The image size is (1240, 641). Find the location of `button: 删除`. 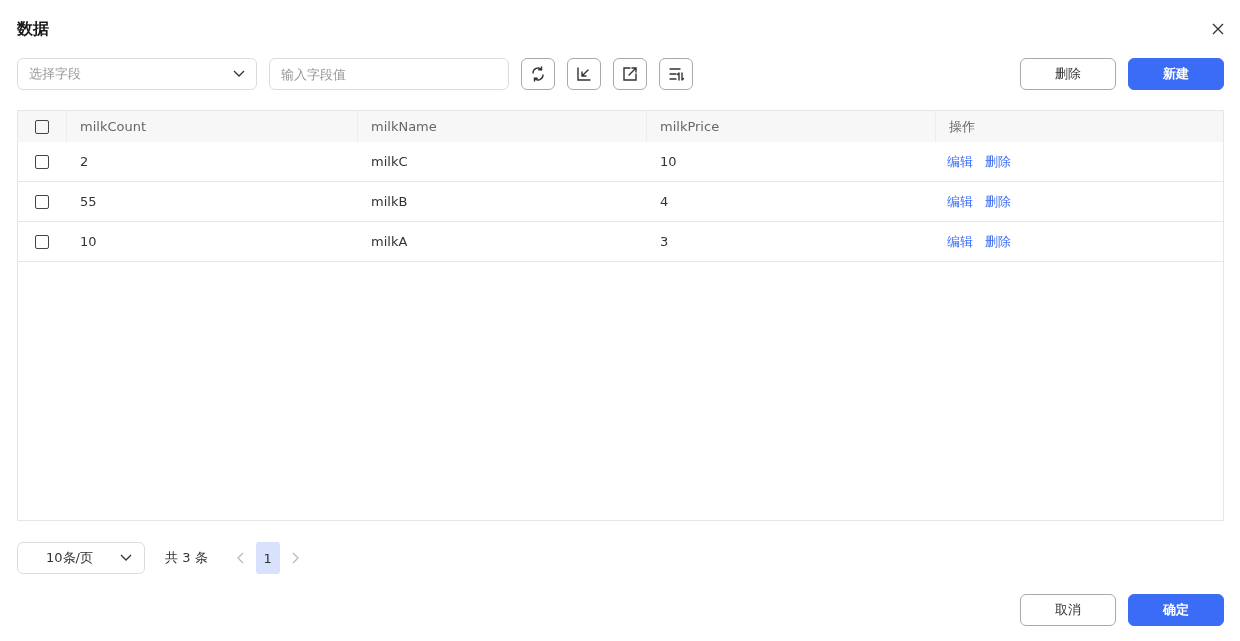

button: 删除 is located at coordinates (1068, 74).